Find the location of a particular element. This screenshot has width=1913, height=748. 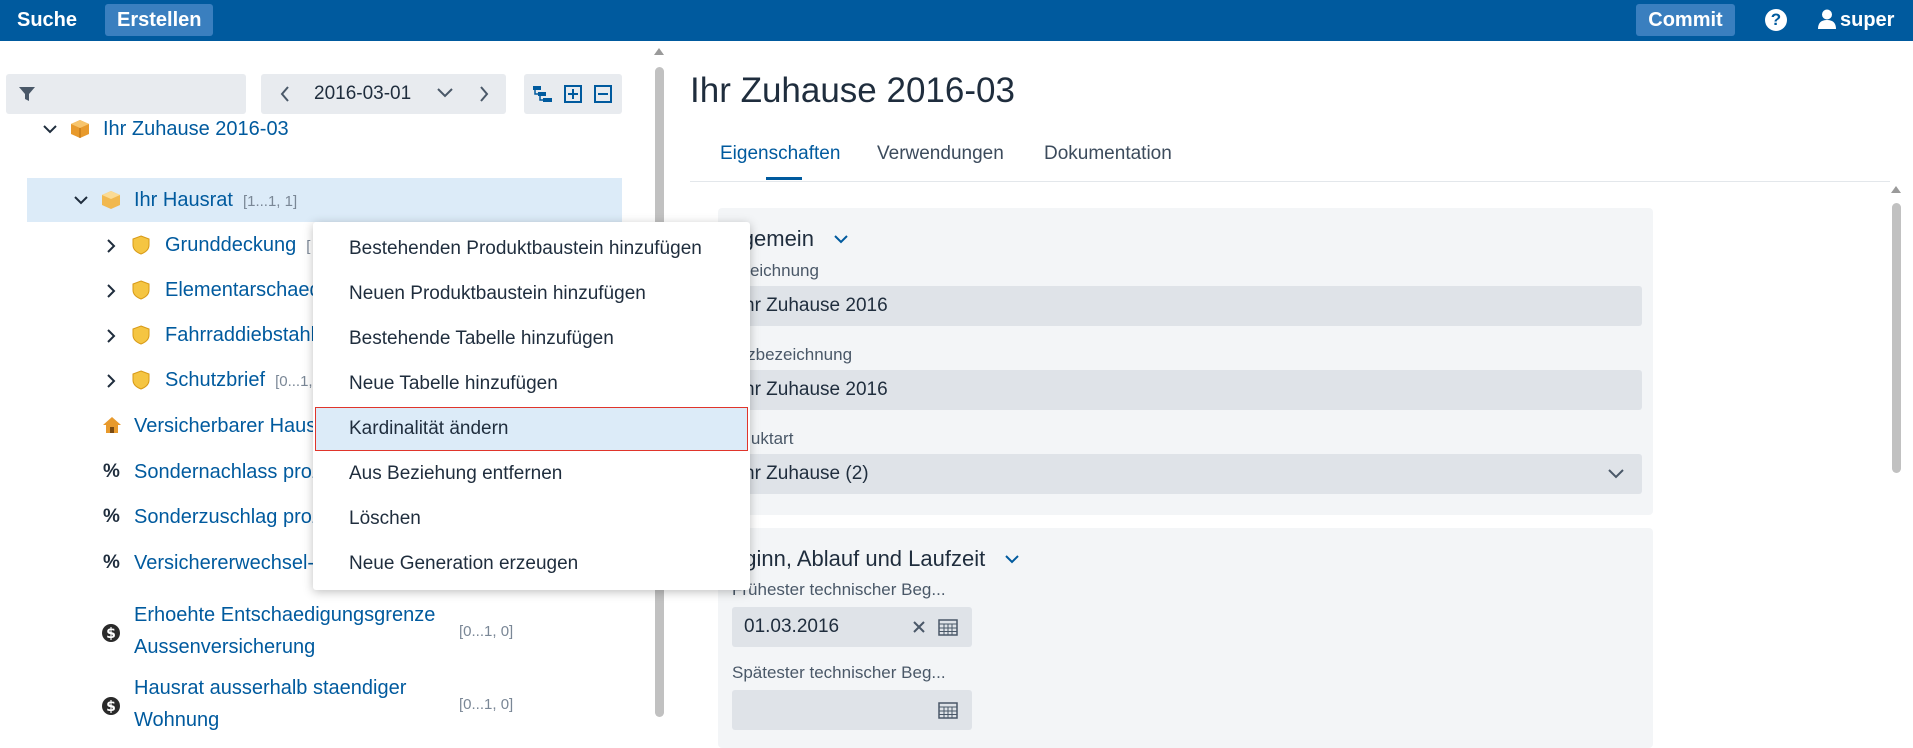

product-type-select: hr Zuhause (2) is located at coordinates (1187, 474).